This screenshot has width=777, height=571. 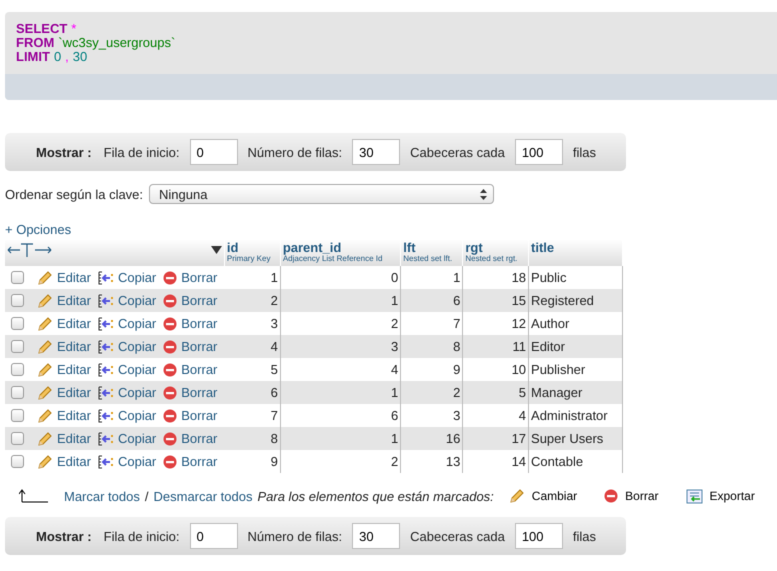 What do you see at coordinates (575, 346) in the screenshot?
I see `table-cell: Editor` at bounding box center [575, 346].